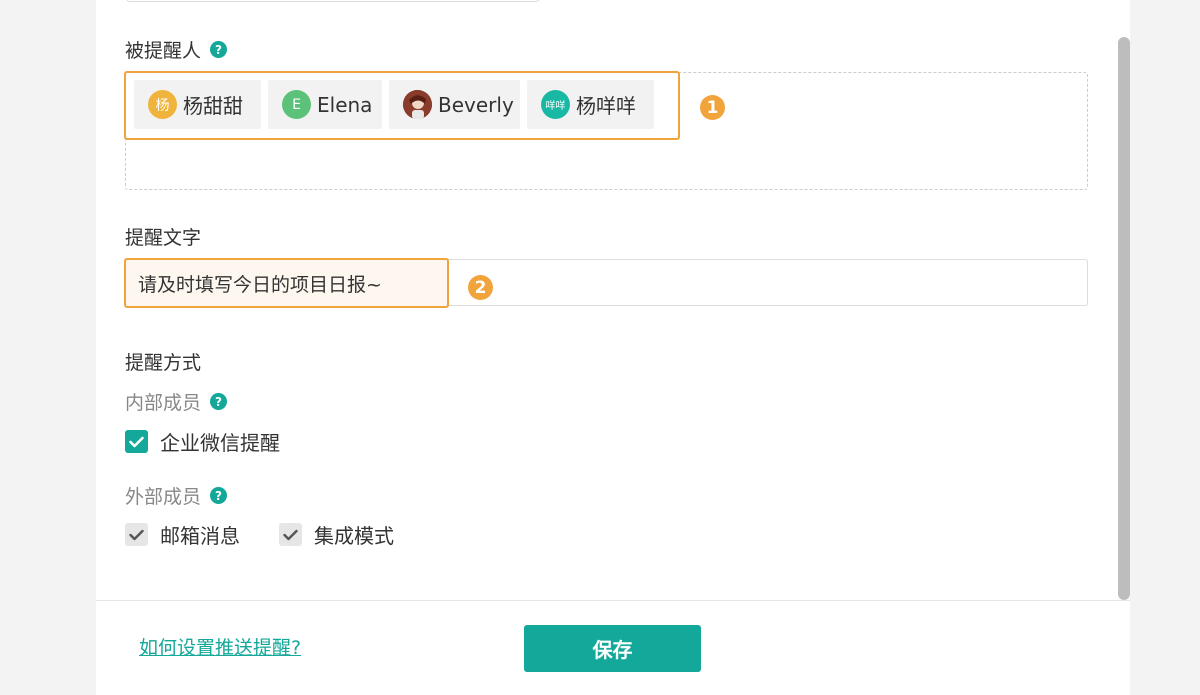 The width and height of the screenshot is (1200, 695). I want to click on recipient-name: 杨咩咩, so click(606, 106).